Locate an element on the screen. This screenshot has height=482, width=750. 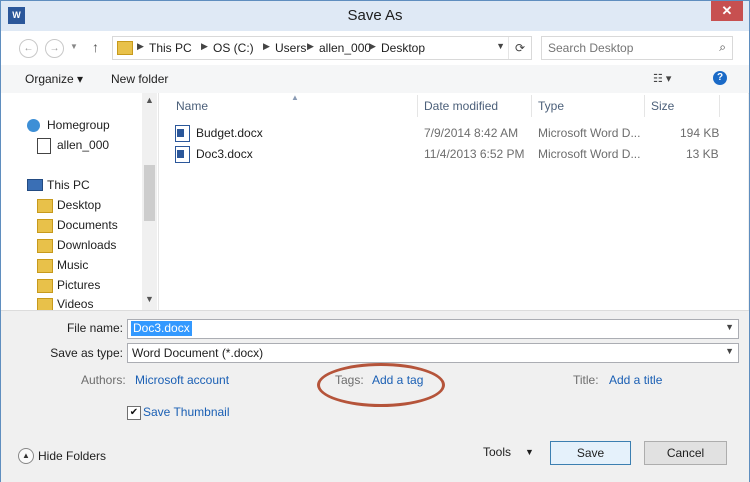
authors-row: Authors: is located at coordinates (103, 380).